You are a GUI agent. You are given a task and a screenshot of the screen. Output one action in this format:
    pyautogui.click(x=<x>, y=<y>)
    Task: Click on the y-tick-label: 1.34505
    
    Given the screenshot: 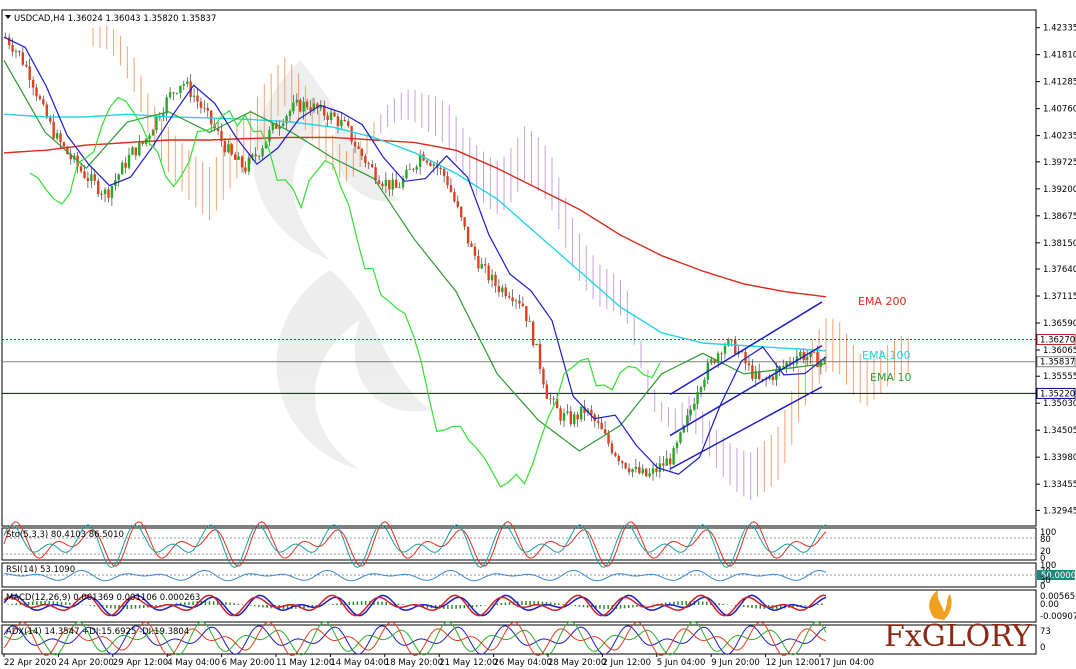 What is the action you would take?
    pyautogui.click(x=1059, y=431)
    